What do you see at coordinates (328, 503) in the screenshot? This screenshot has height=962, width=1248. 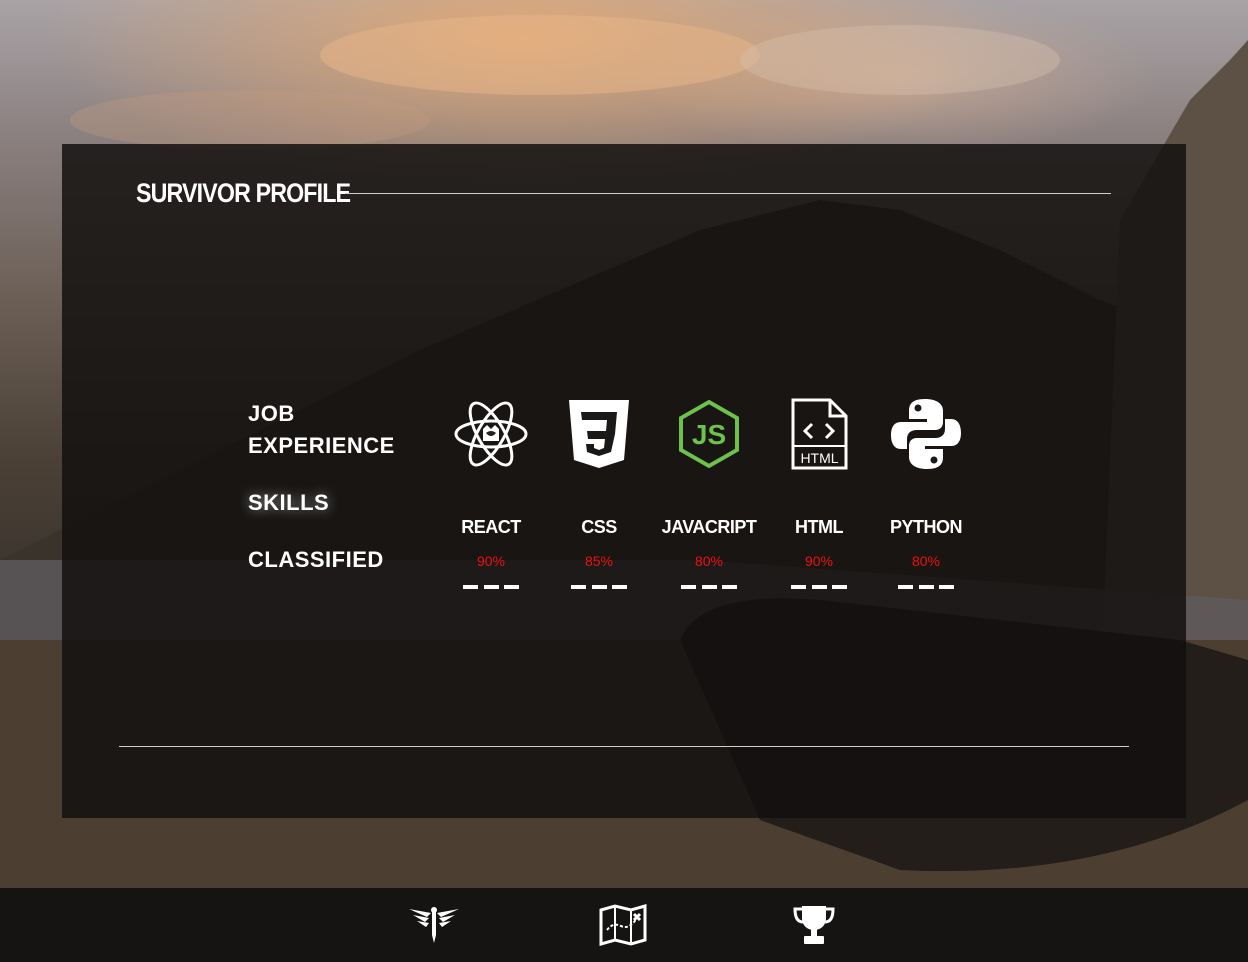 I see `menu-item-skills: SKILLS` at bounding box center [328, 503].